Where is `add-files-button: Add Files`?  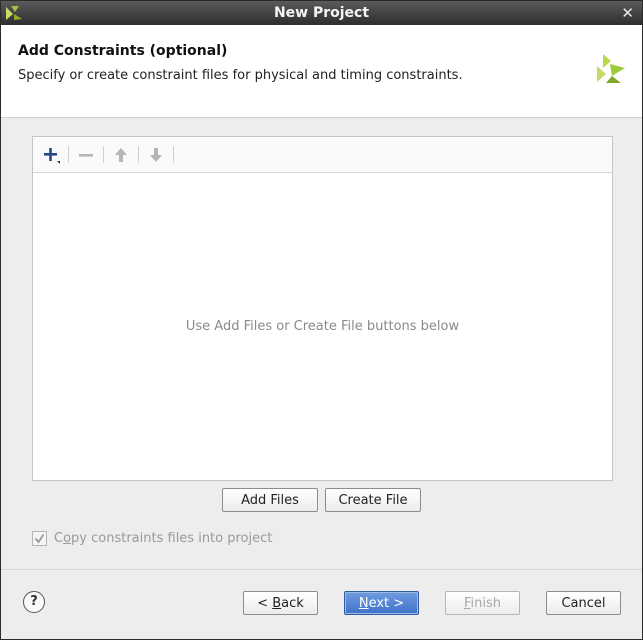 add-files-button: Add Files is located at coordinates (270, 500).